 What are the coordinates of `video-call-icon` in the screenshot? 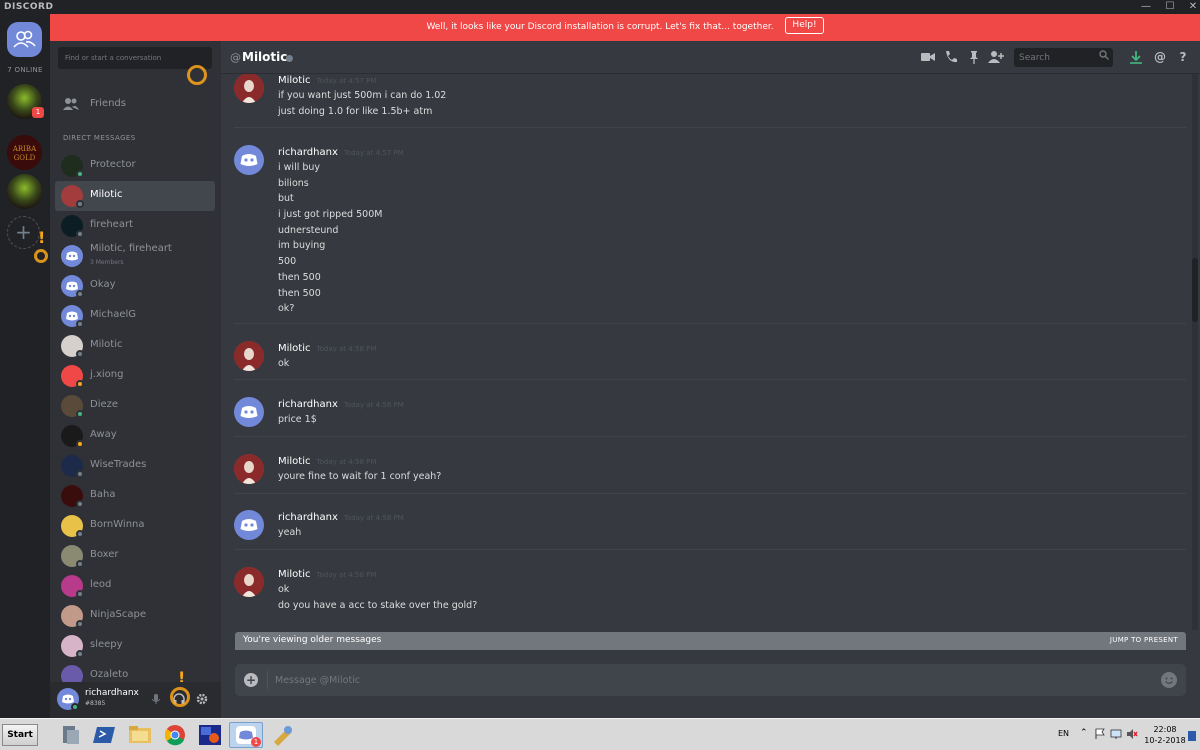 It's located at (928, 57).